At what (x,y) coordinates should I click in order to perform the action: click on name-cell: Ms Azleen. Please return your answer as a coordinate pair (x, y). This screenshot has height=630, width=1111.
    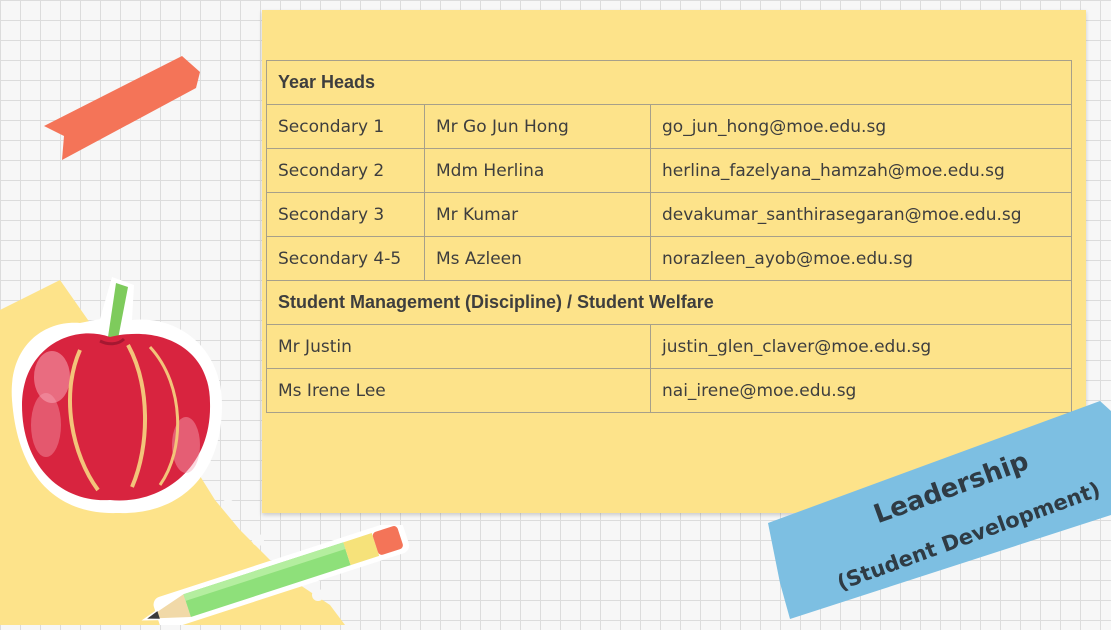
    Looking at the image, I should click on (537, 258).